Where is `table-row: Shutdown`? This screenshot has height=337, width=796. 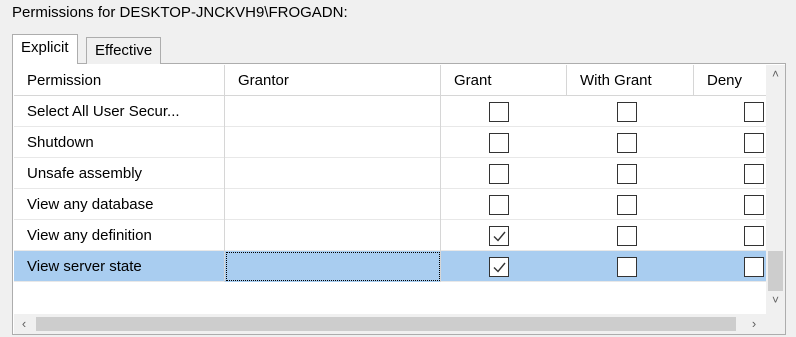
table-row: Shutdown is located at coordinates (390, 142).